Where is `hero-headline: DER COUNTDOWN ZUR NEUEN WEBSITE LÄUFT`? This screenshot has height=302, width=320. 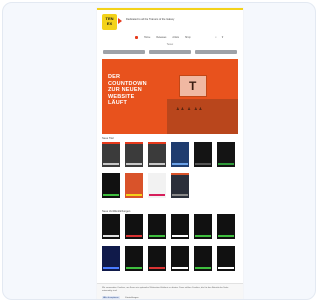 hero-headline: DER COUNTDOWN ZUR NEUEN WEBSITE LÄUFT is located at coordinates (127, 90).